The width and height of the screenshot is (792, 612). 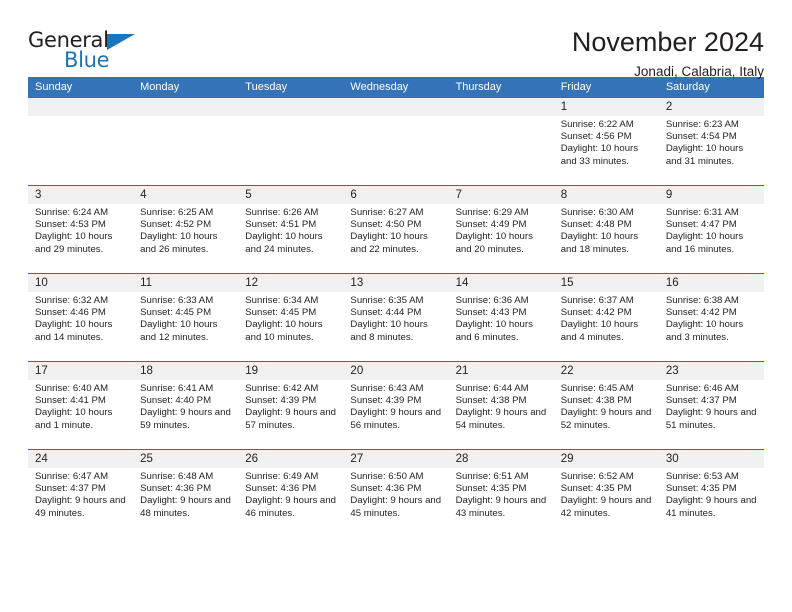 What do you see at coordinates (87, 60) in the screenshot?
I see `logo-text-blue: Blue` at bounding box center [87, 60].